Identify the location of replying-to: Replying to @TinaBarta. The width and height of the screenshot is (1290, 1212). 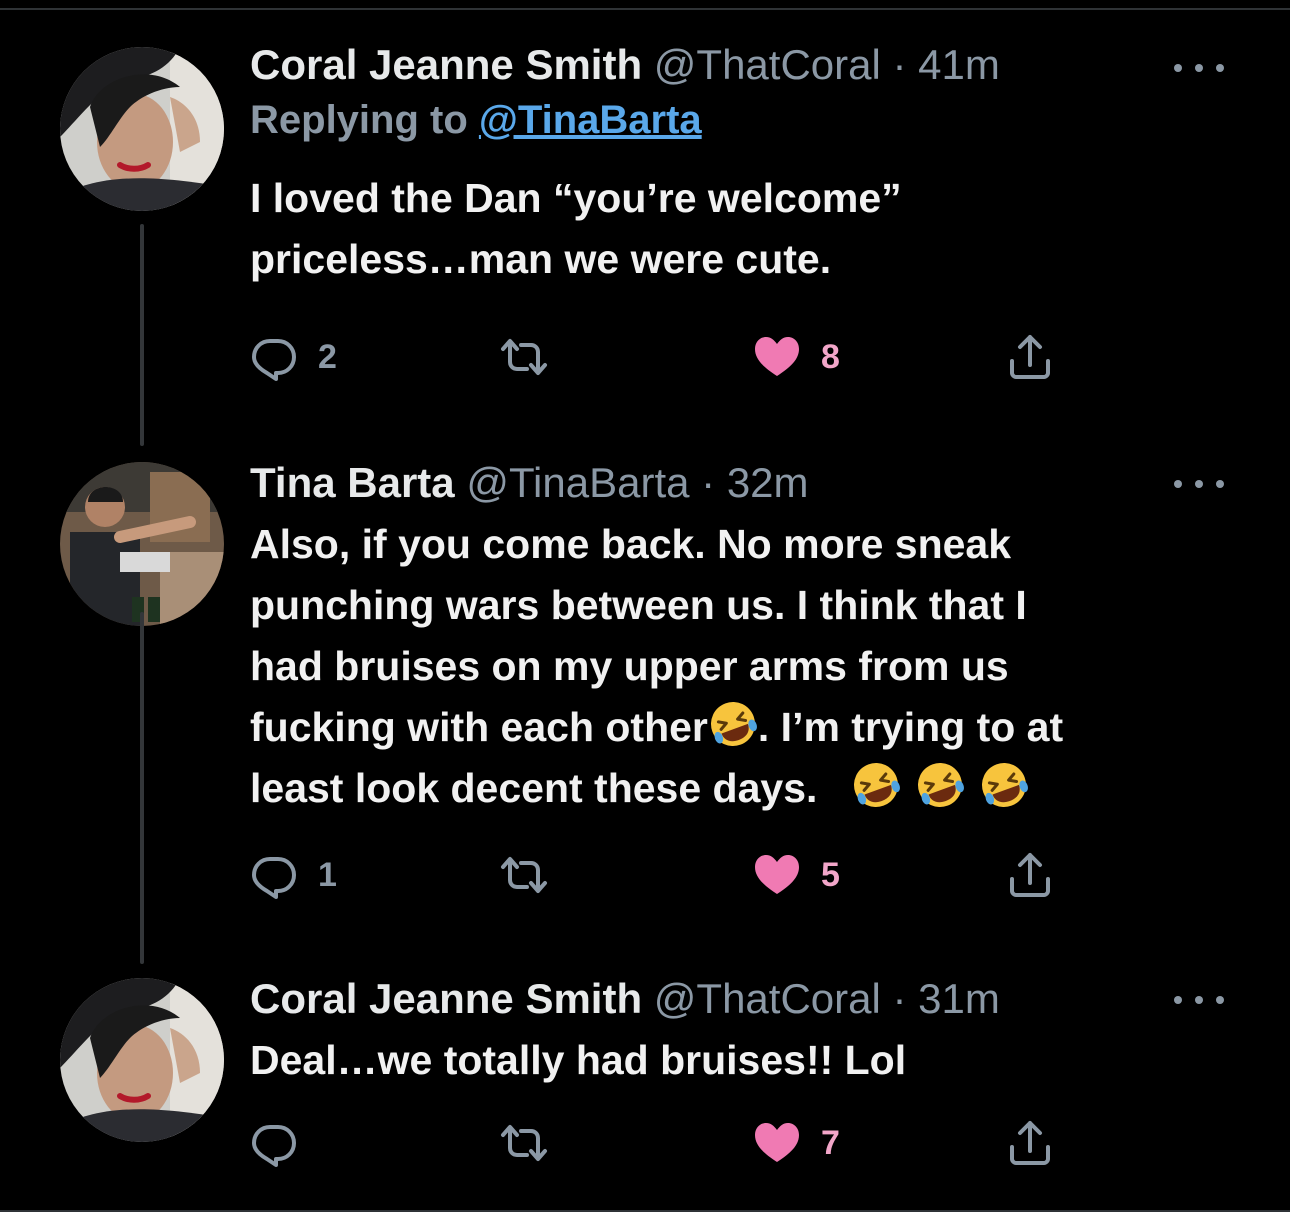
(745, 120).